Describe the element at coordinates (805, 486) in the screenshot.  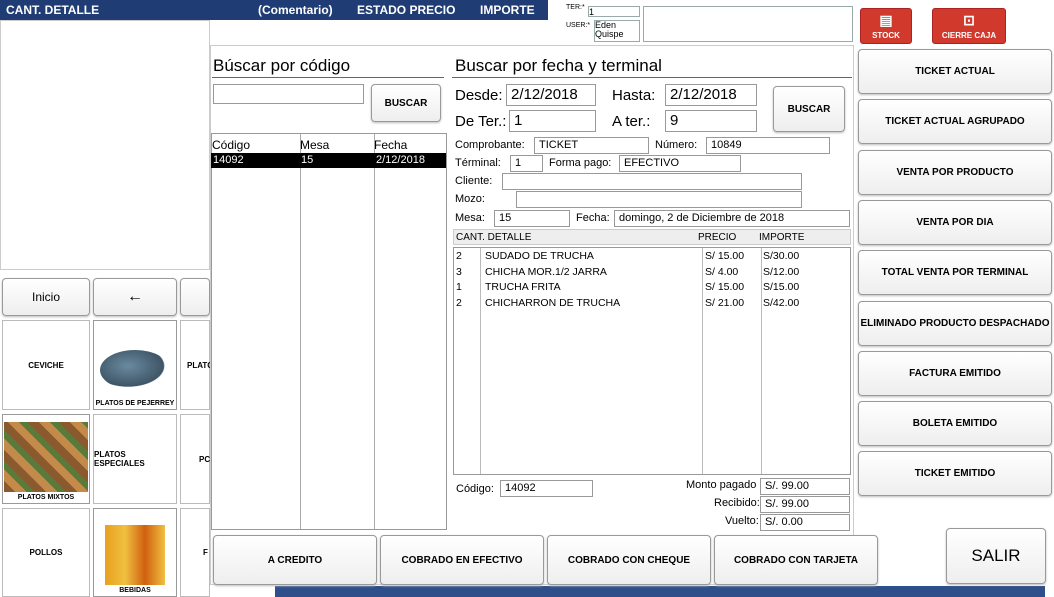
I see `monto-field: S/. 99.00` at that location.